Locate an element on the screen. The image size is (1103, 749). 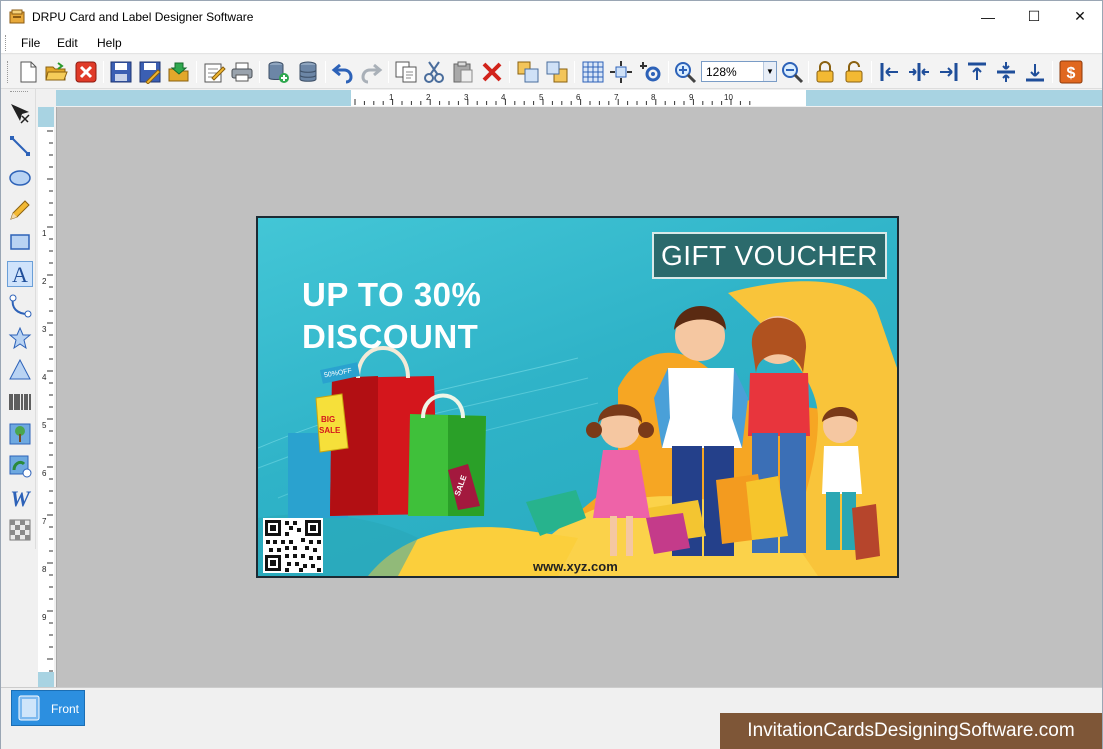
align-bottom-button is located at coordinates (1035, 72).